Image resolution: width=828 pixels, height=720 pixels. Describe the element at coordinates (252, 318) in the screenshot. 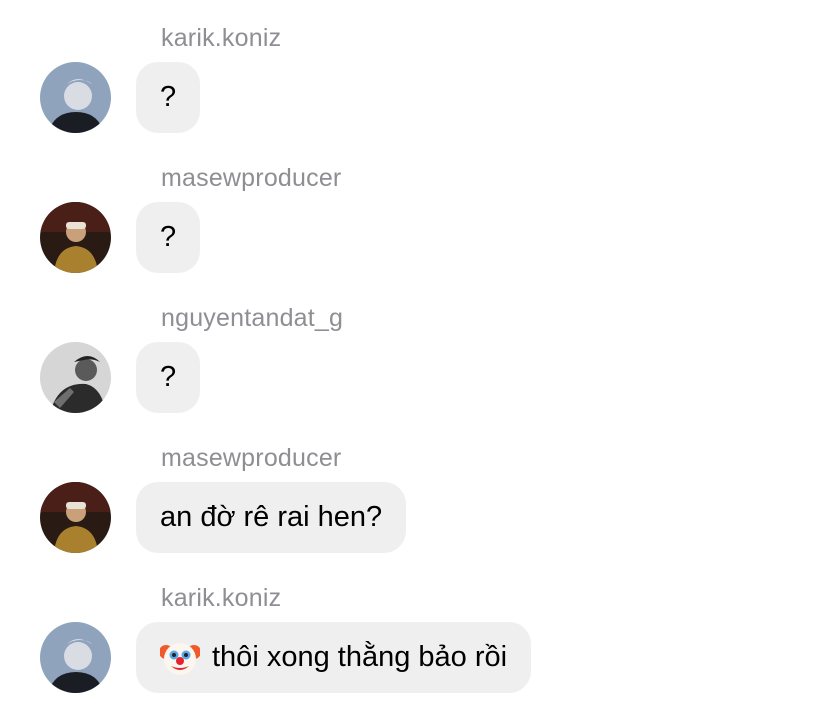

I see `sender-name: nguyentandat_g` at that location.